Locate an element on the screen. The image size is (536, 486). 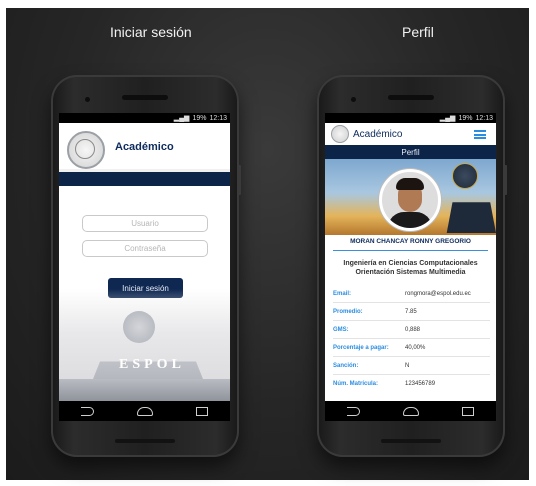
info-value: 7.85 is located at coordinates (411, 312).